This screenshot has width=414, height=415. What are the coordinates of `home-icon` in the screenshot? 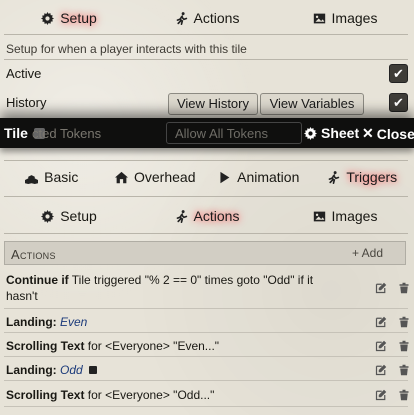 It's located at (121, 177).